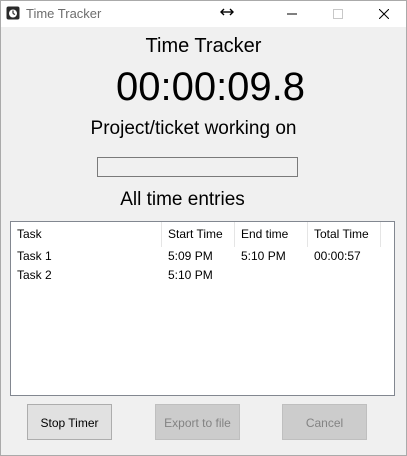 This screenshot has width=407, height=456. Describe the element at coordinates (337, 256) in the screenshot. I see `cell-total-time: 00:00:57` at that location.